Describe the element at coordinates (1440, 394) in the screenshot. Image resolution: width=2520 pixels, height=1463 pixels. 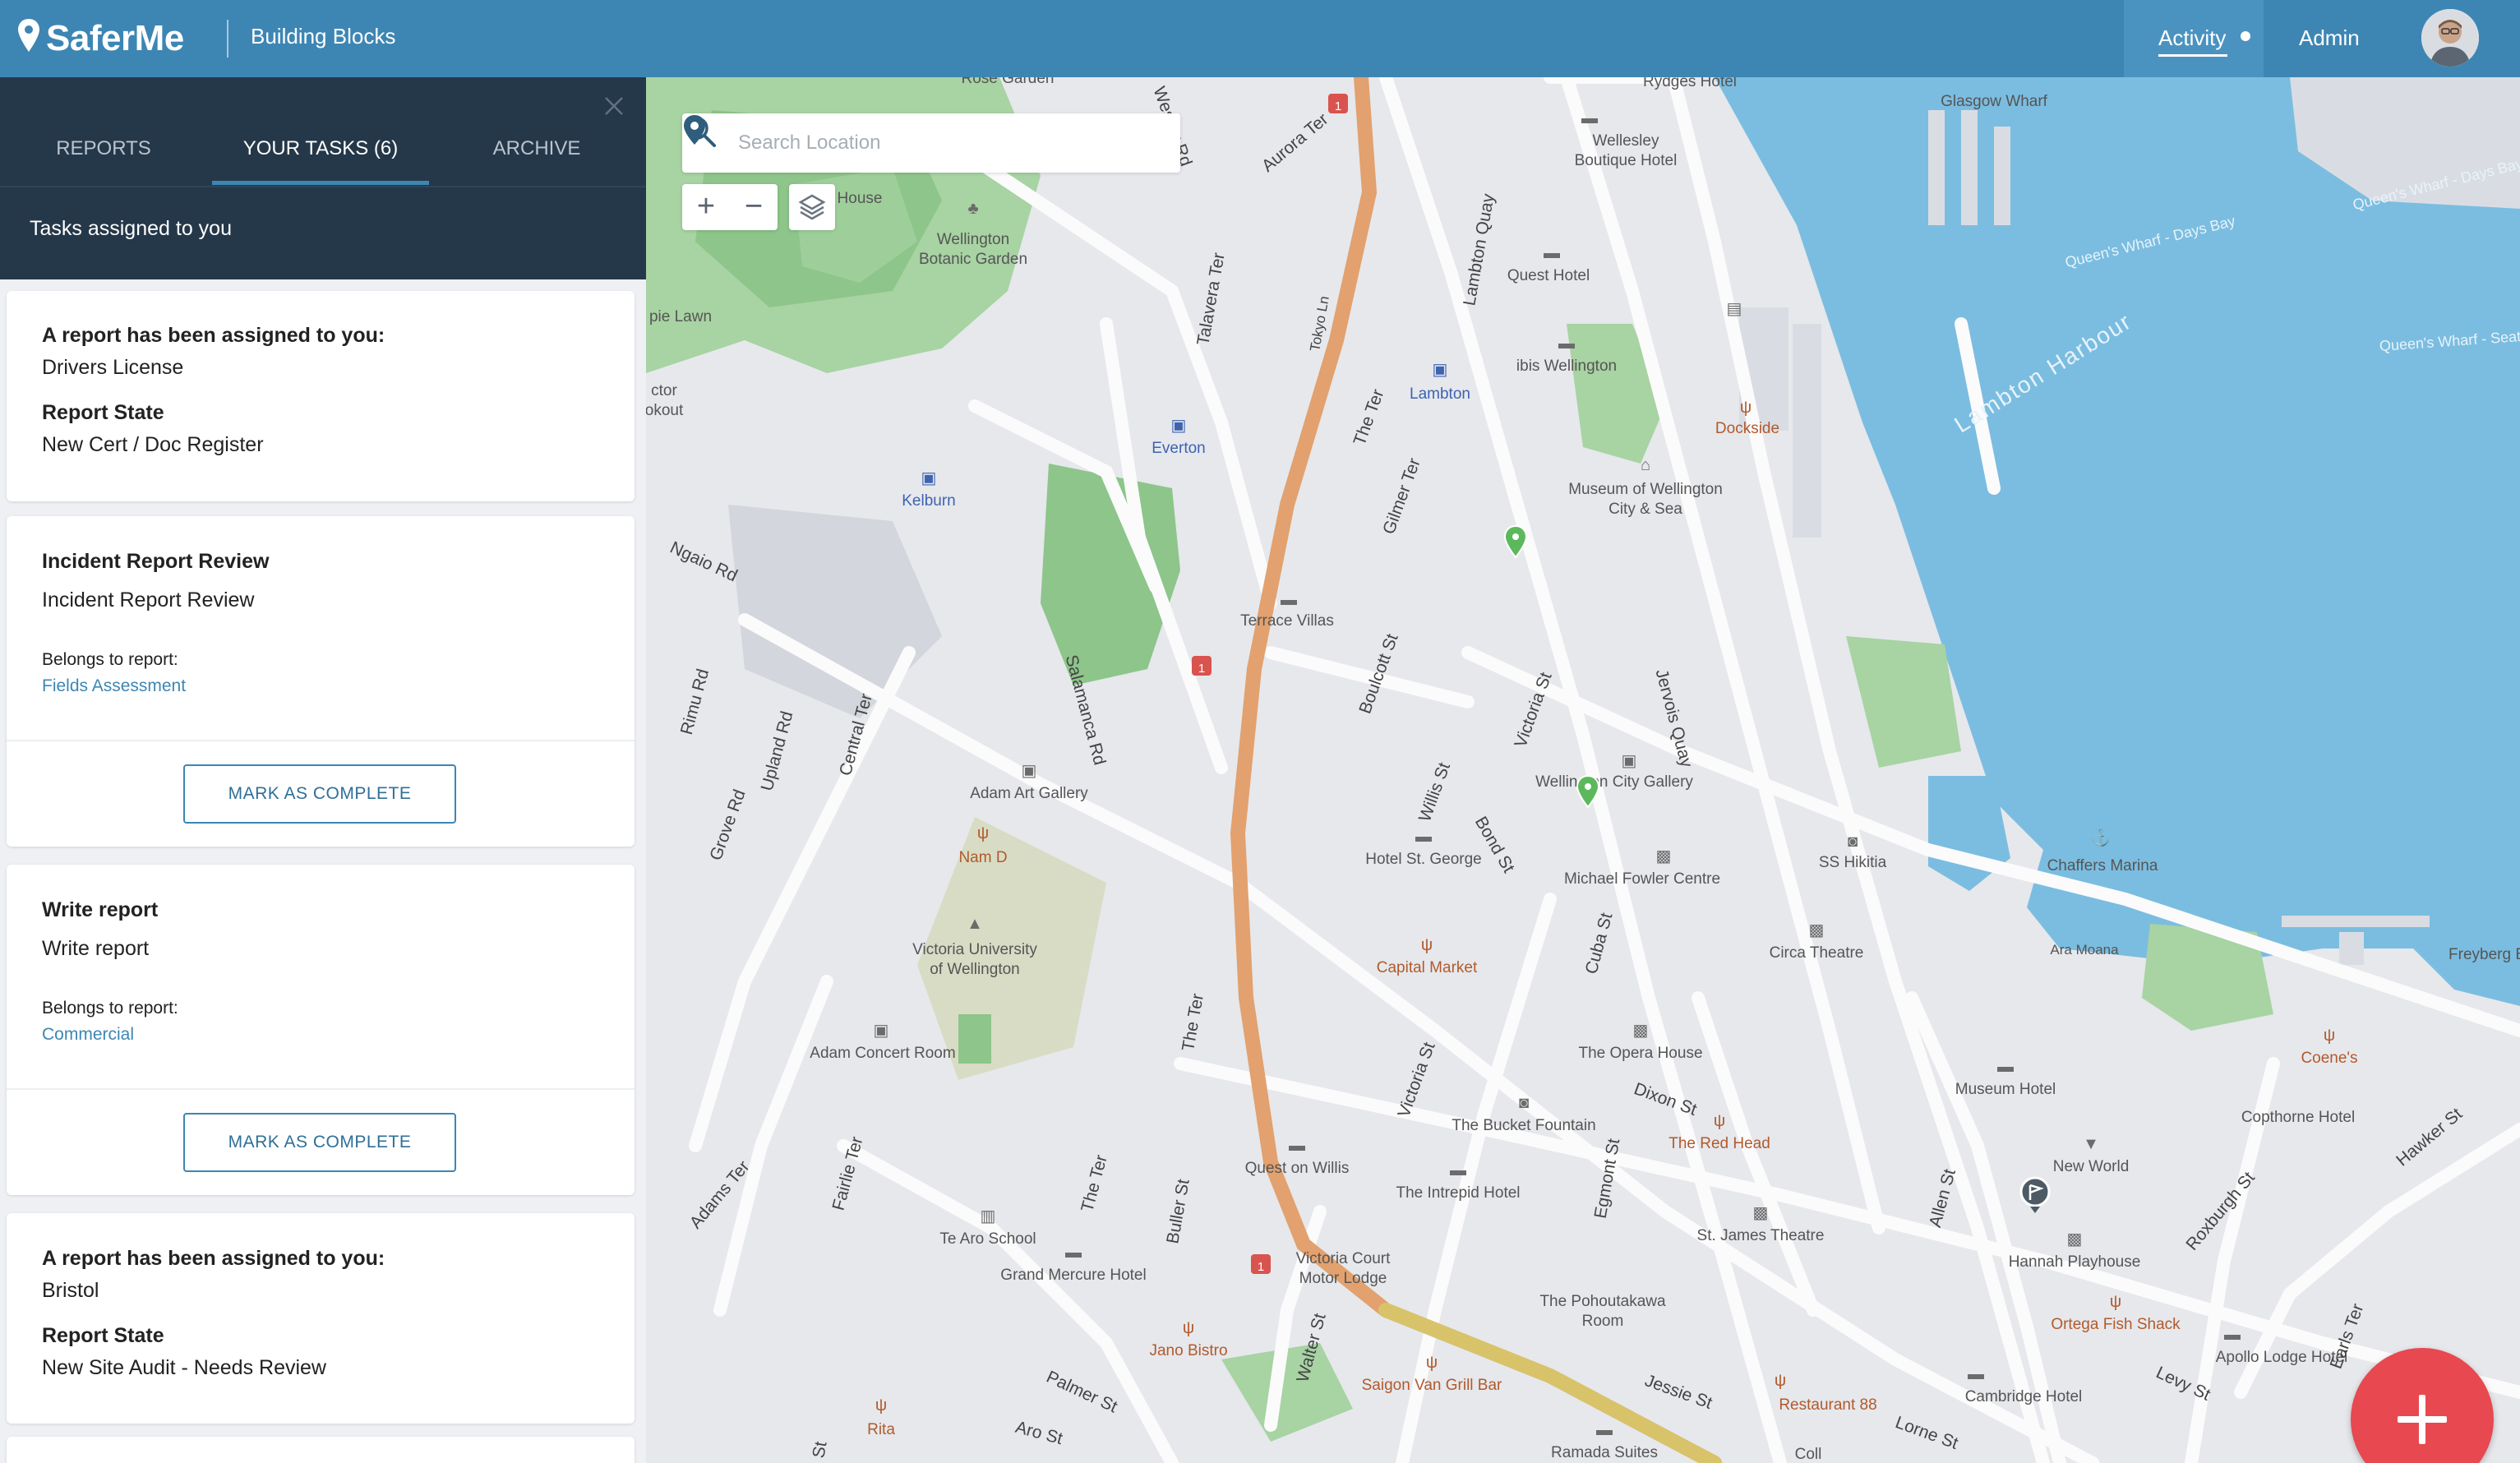
I see `map-label: Lambton` at that location.